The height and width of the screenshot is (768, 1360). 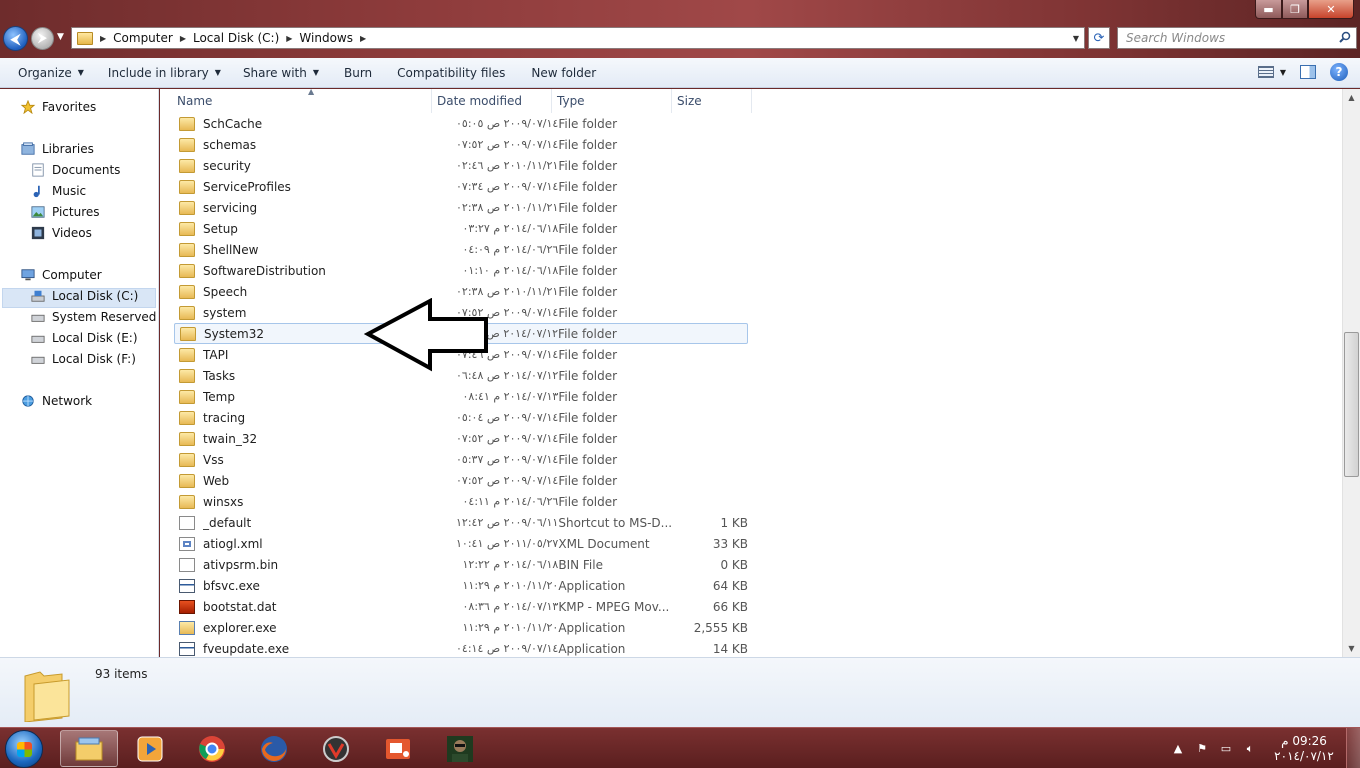 What do you see at coordinates (58, 191) in the screenshot?
I see `nav-music: Music` at bounding box center [58, 191].